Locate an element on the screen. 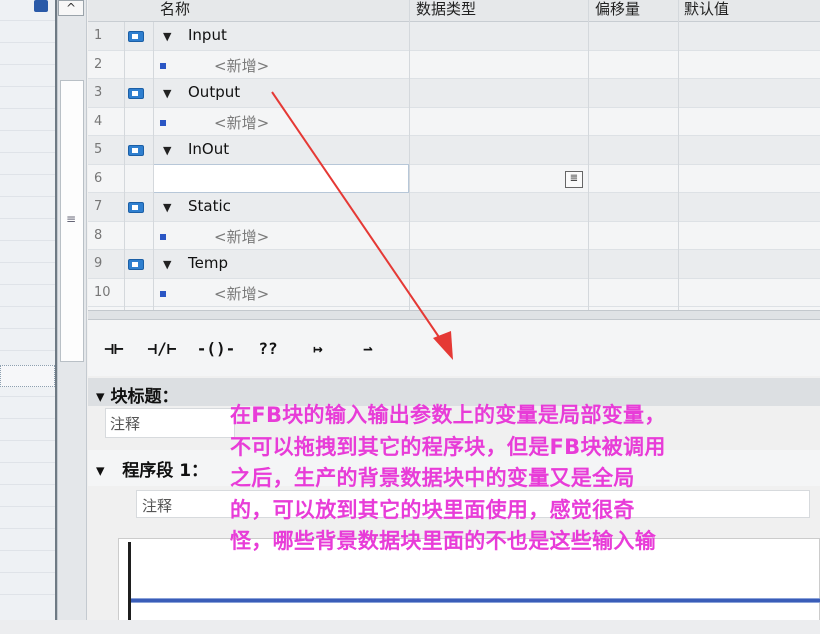  table-row: 7 ▼ Static is located at coordinates (454, 207).